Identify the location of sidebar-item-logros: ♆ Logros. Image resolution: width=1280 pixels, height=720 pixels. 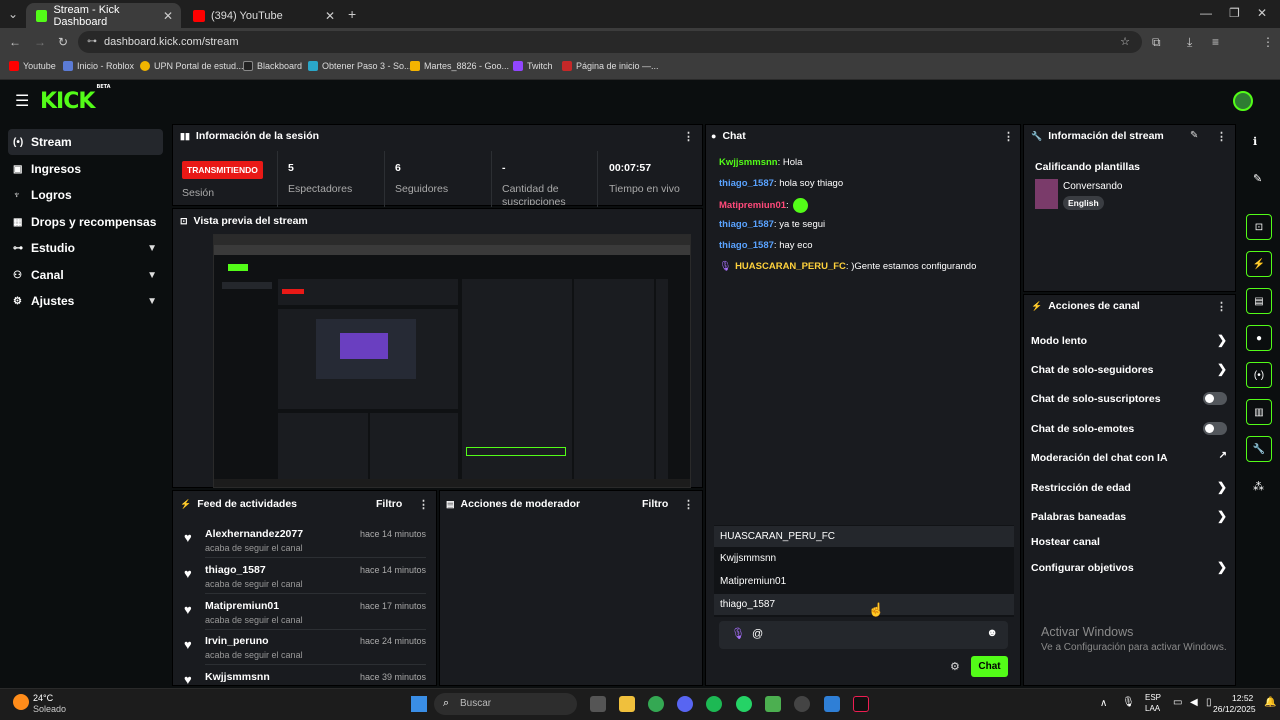
(85, 195).